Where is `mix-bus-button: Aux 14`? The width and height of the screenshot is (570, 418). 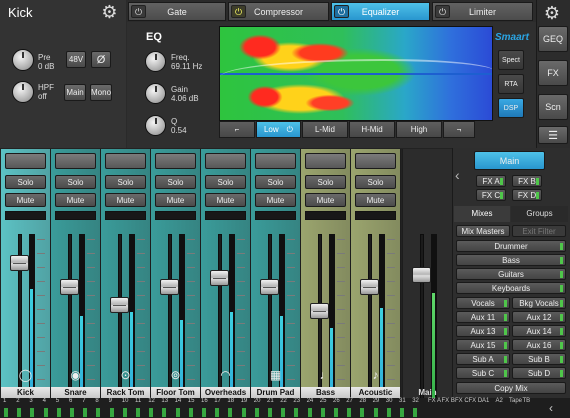 mix-bus-button: Aux 14 is located at coordinates (539, 331).